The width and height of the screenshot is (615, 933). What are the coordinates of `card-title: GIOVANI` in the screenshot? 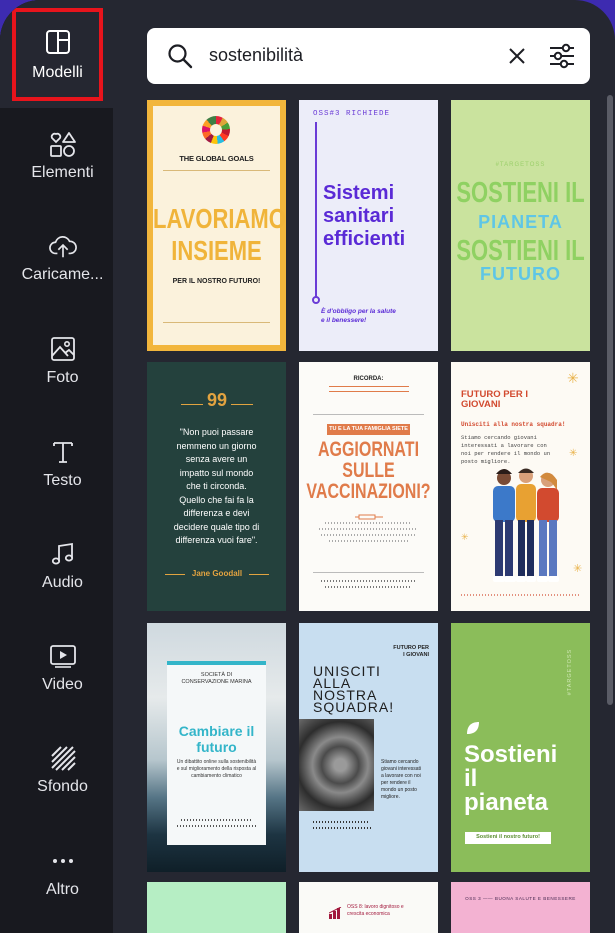 It's located at (481, 404).